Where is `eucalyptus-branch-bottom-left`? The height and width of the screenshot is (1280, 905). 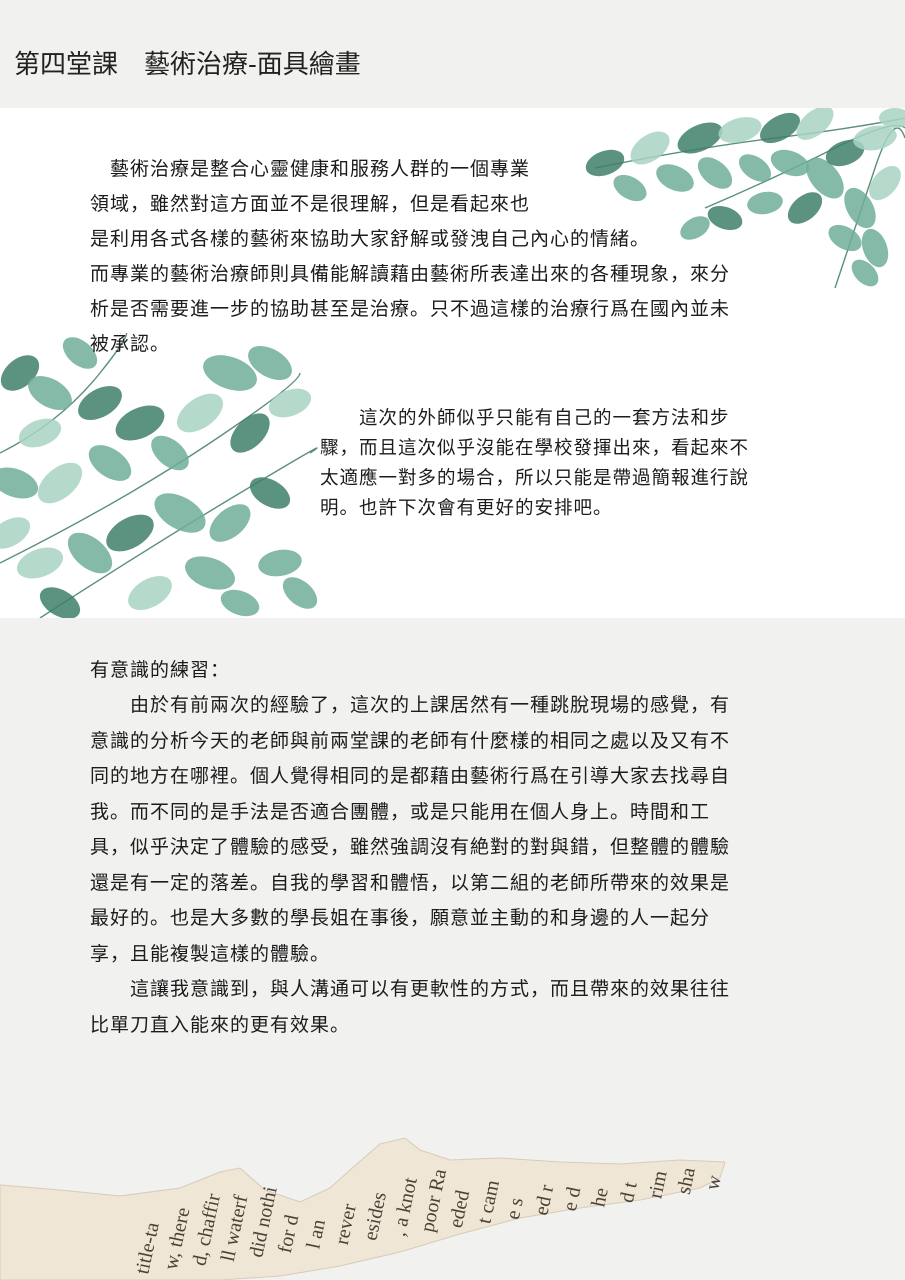 eucalyptus-branch-bottom-left is located at coordinates (159, 475).